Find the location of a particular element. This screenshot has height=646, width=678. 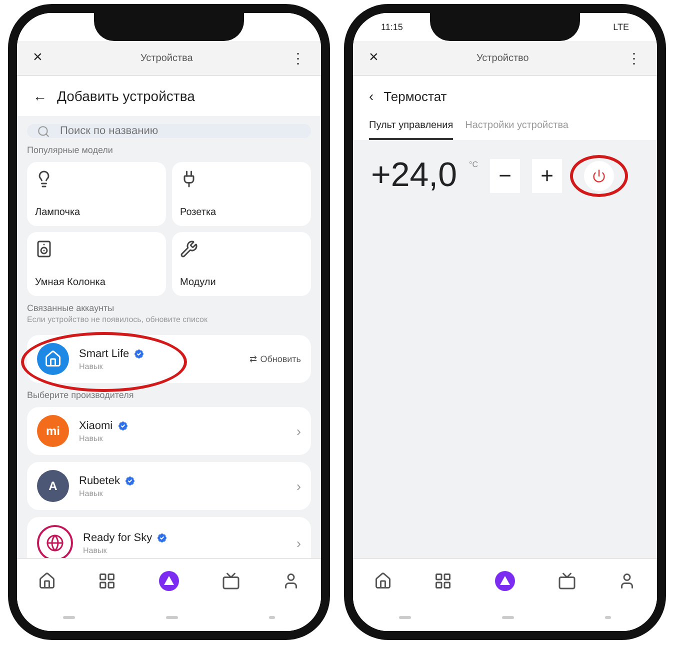

section-label: Связанные аккаунты is located at coordinates (71, 308).